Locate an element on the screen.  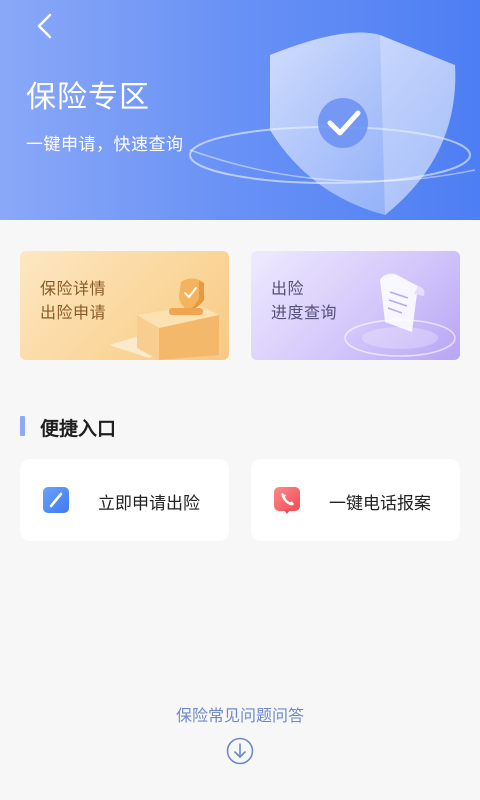
phone-report-label: 一键电话报案 is located at coordinates (380, 504).